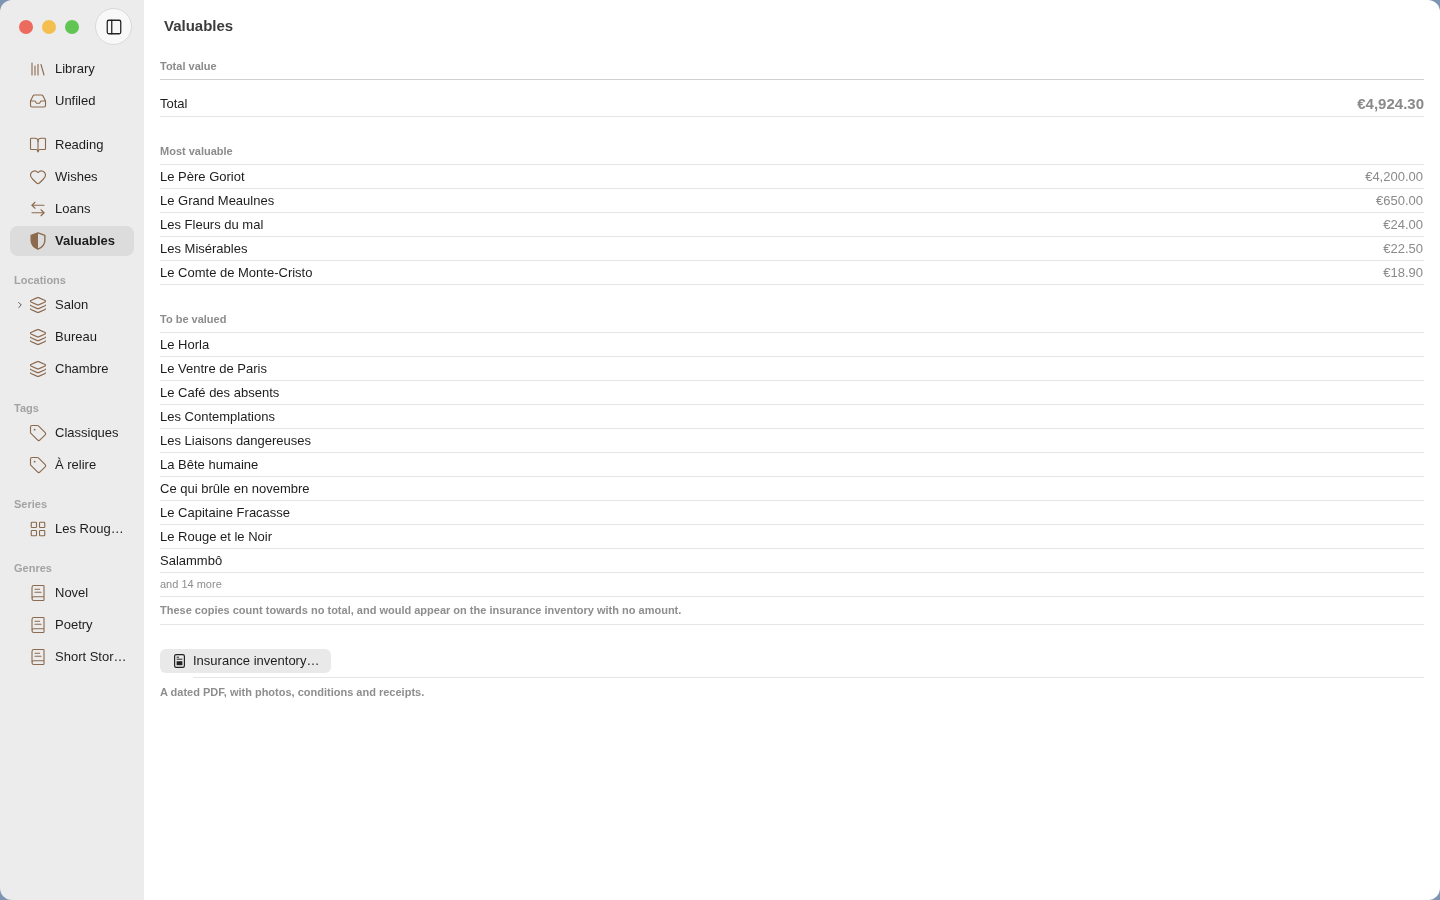 This screenshot has height=900, width=1440. I want to click on book-title: Le Café des absents, so click(220, 392).